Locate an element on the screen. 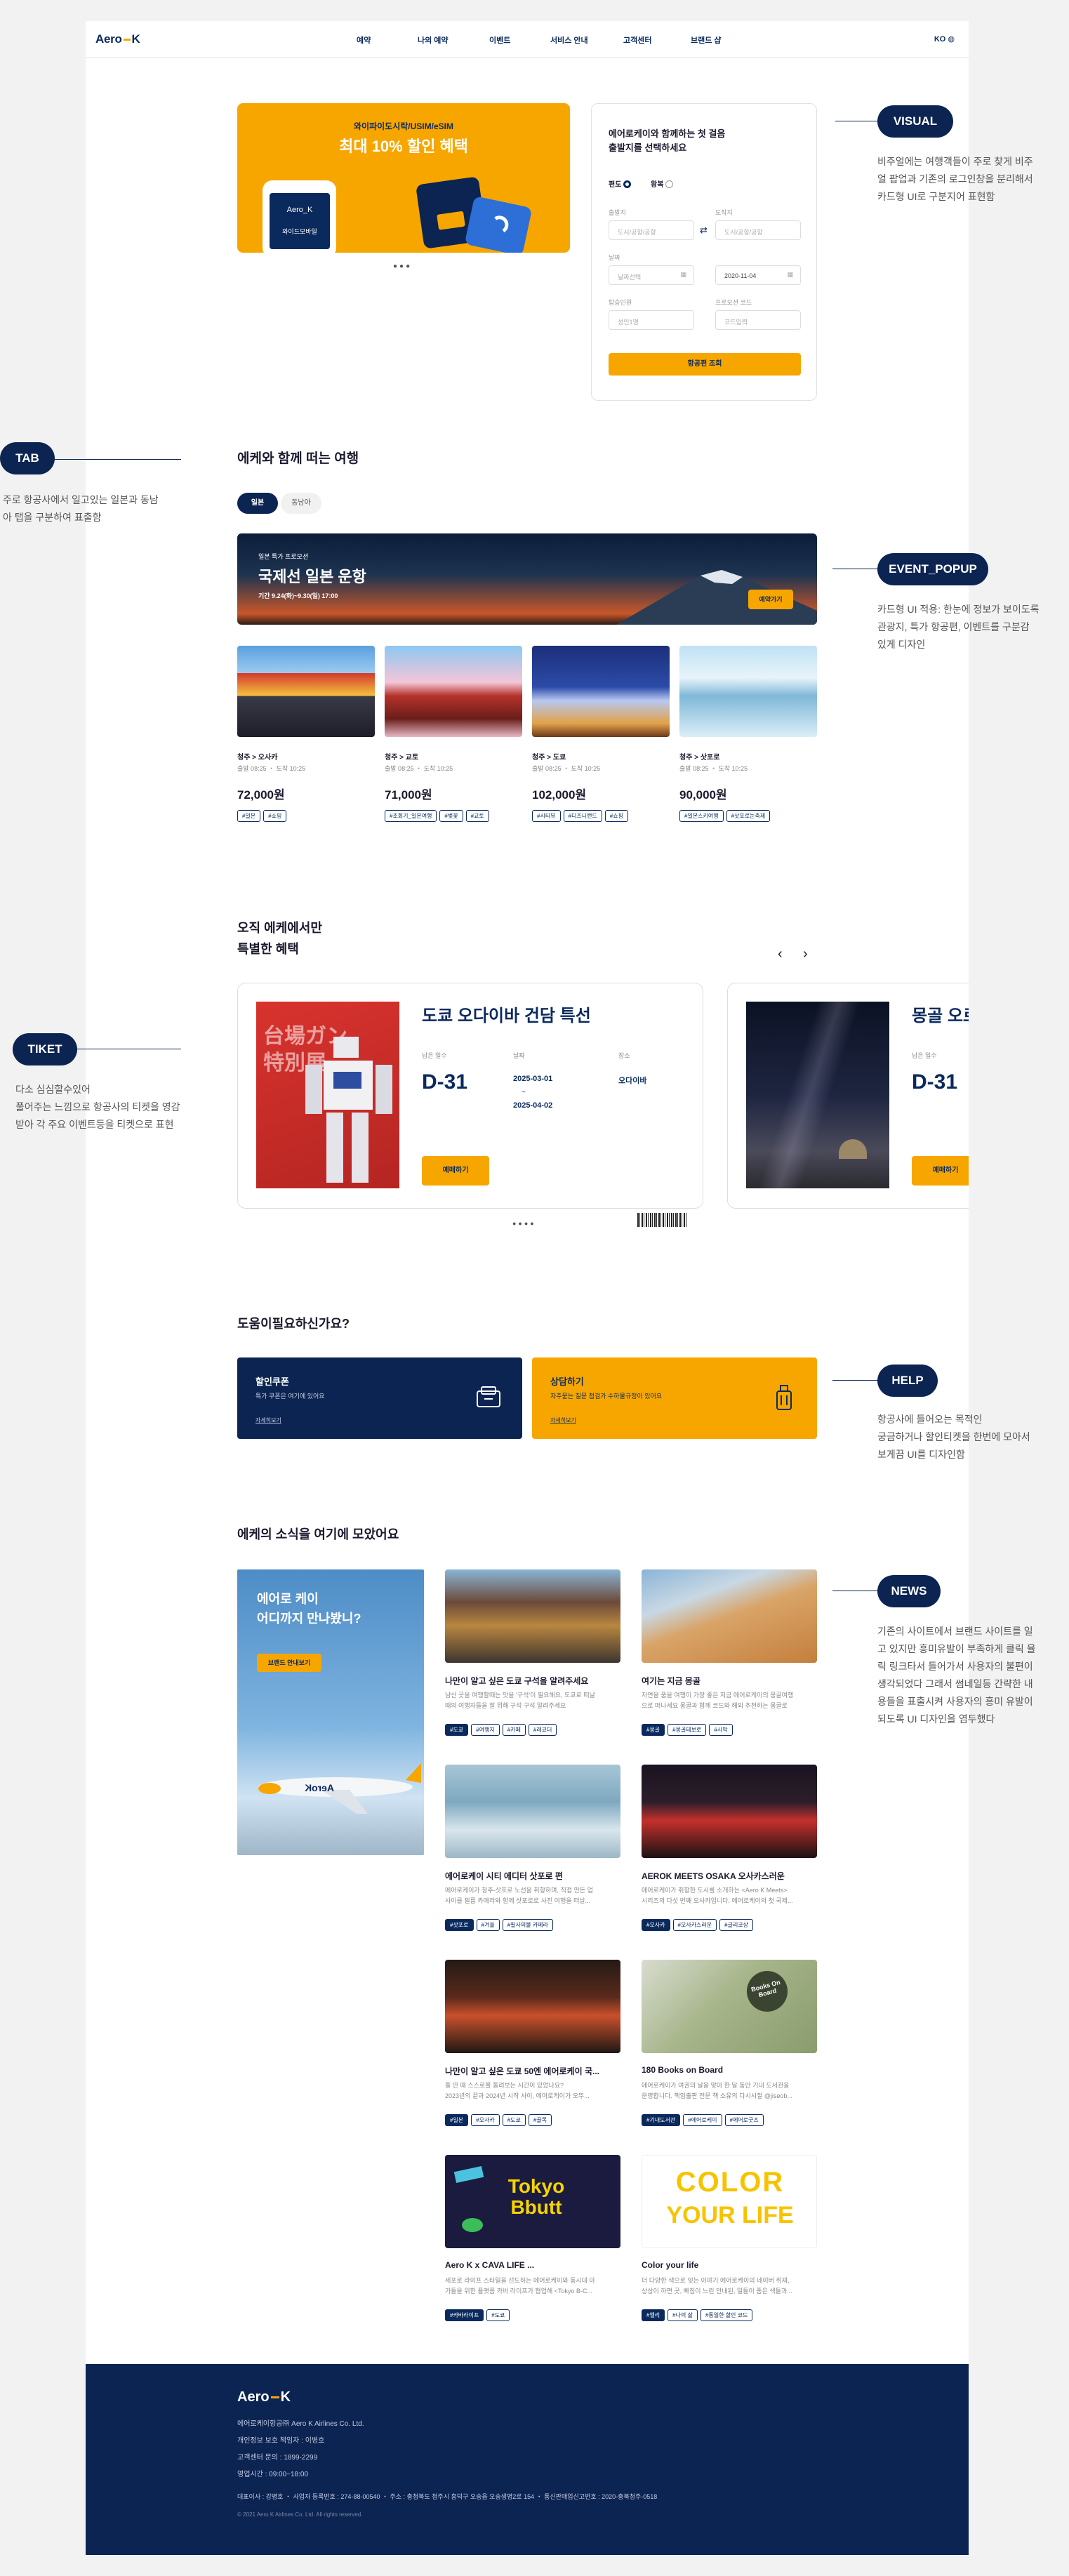 The image size is (1069, 2576). news-thumbnail: COLOR YOUR LIFE is located at coordinates (729, 2202).